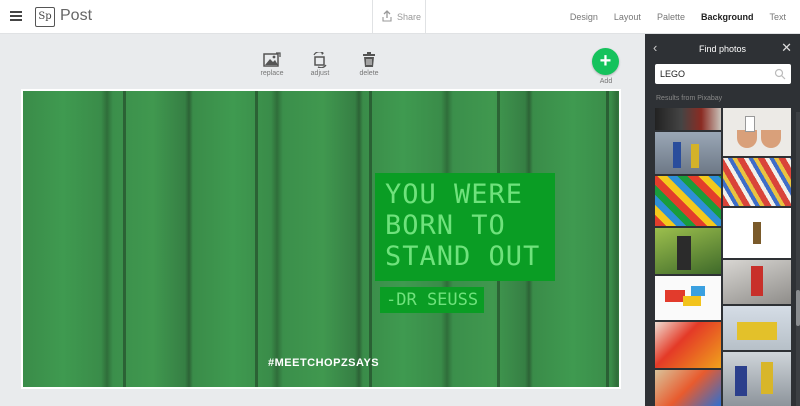 Image resolution: width=800 pixels, height=406 pixels. I want to click on trash-icon, so click(369, 59).